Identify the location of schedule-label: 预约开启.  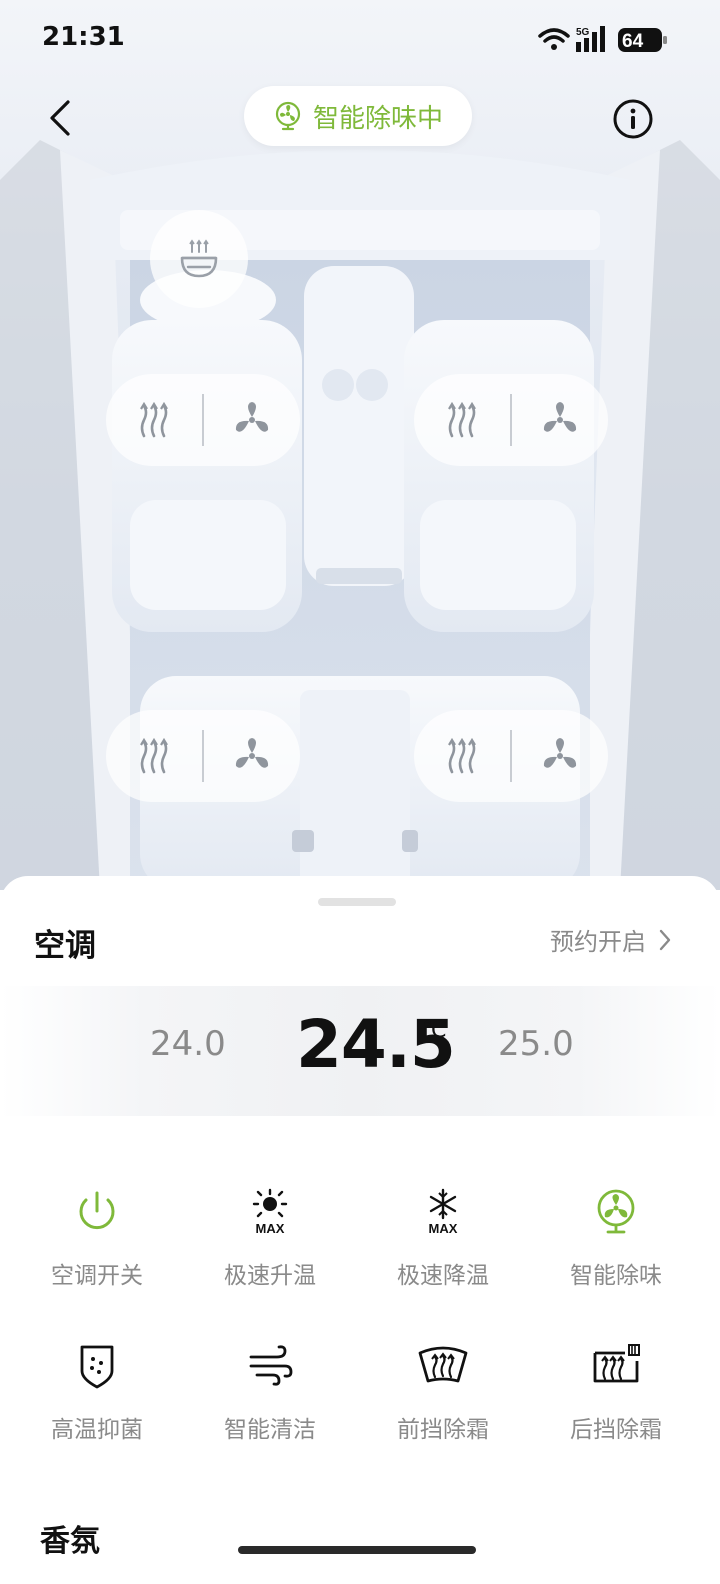
(598, 942).